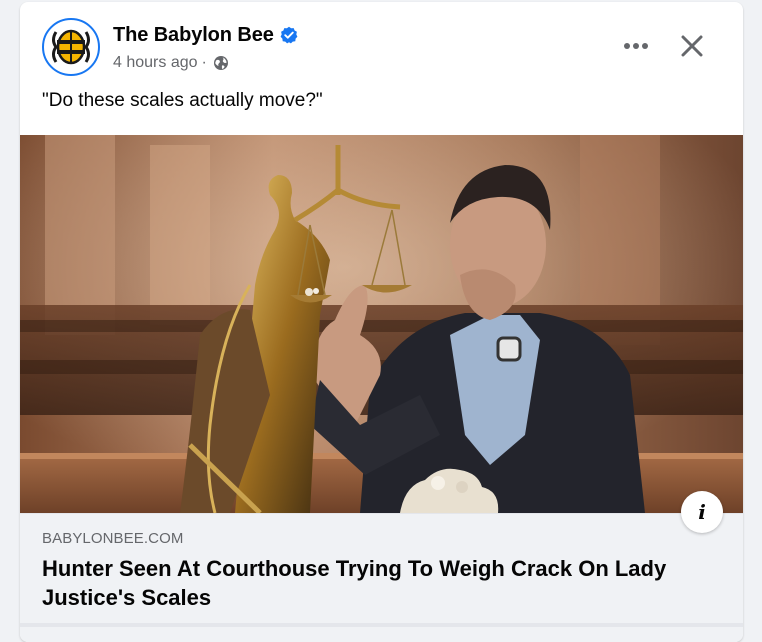 The image size is (762, 642). I want to click on info-button: i, so click(702, 512).